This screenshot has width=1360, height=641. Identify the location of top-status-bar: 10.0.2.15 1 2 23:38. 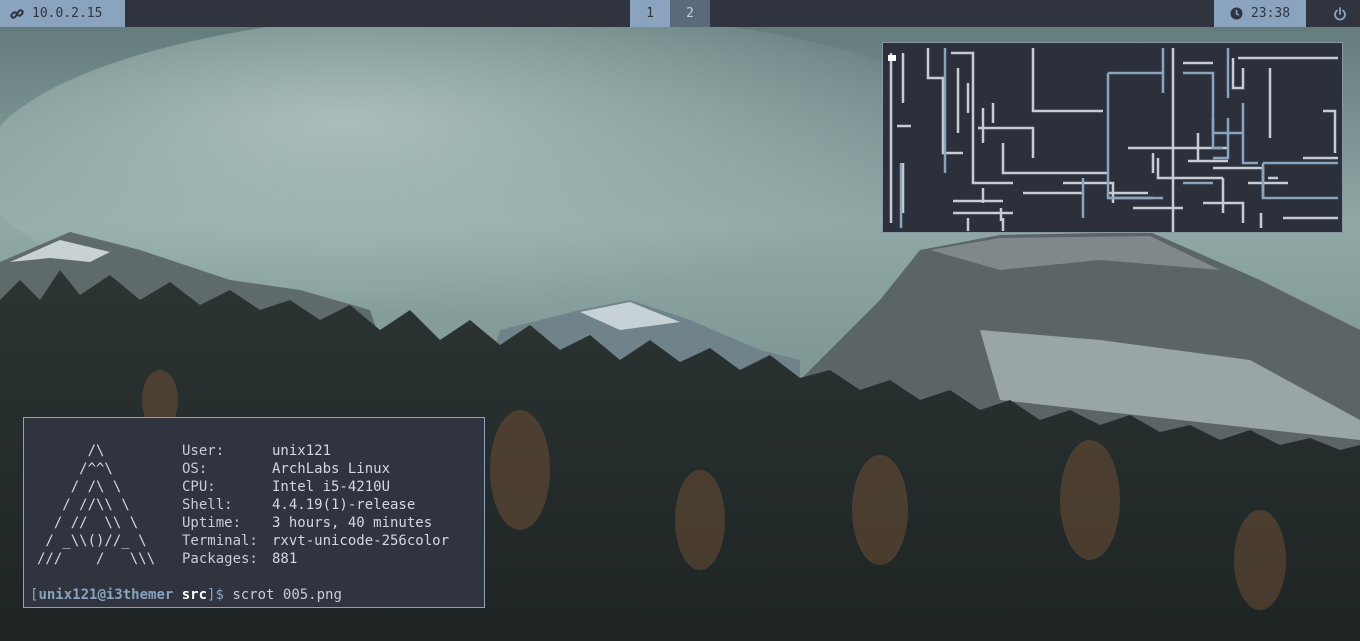
(680, 13).